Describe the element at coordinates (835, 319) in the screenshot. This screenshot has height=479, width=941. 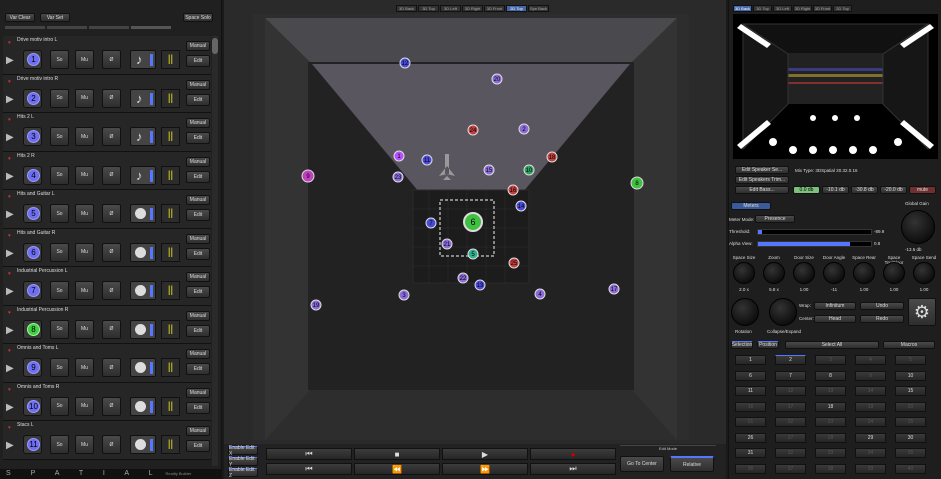
I see `center-select: Head` at that location.